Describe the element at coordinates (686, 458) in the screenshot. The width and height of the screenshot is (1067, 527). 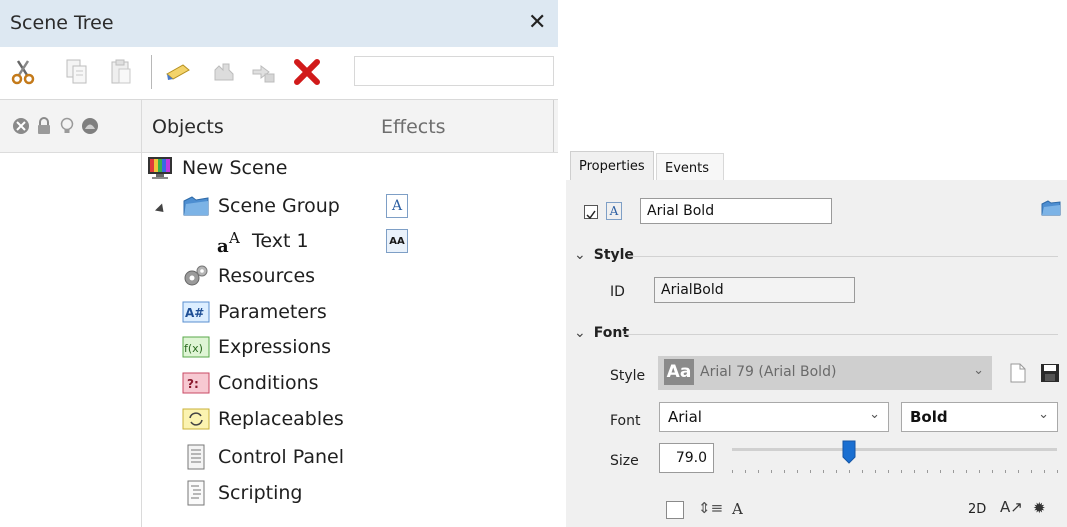
I see `font-size-input` at that location.